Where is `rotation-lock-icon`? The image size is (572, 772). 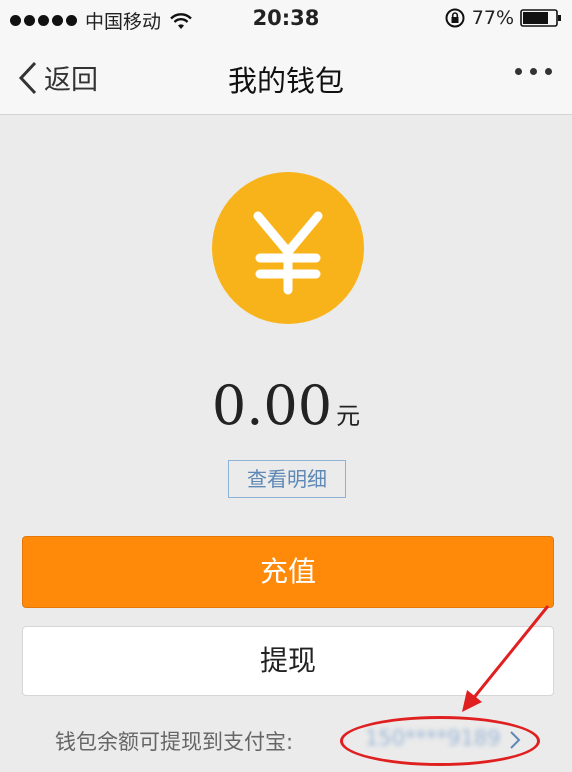
rotation-lock-icon is located at coordinates (455, 18).